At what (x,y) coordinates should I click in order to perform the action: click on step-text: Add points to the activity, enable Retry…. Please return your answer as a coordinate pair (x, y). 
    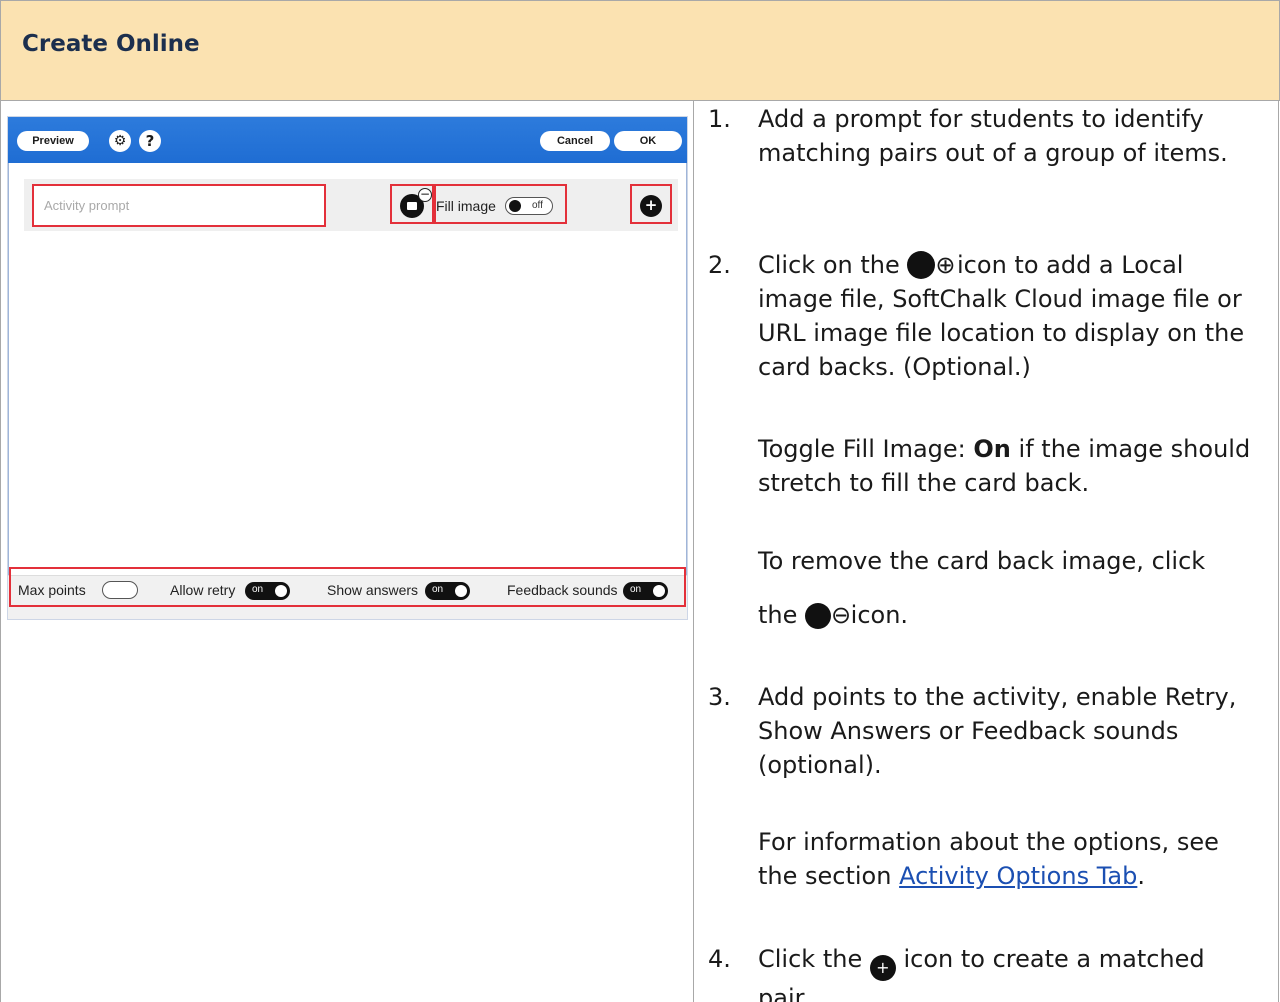
    Looking at the image, I should click on (997, 731).